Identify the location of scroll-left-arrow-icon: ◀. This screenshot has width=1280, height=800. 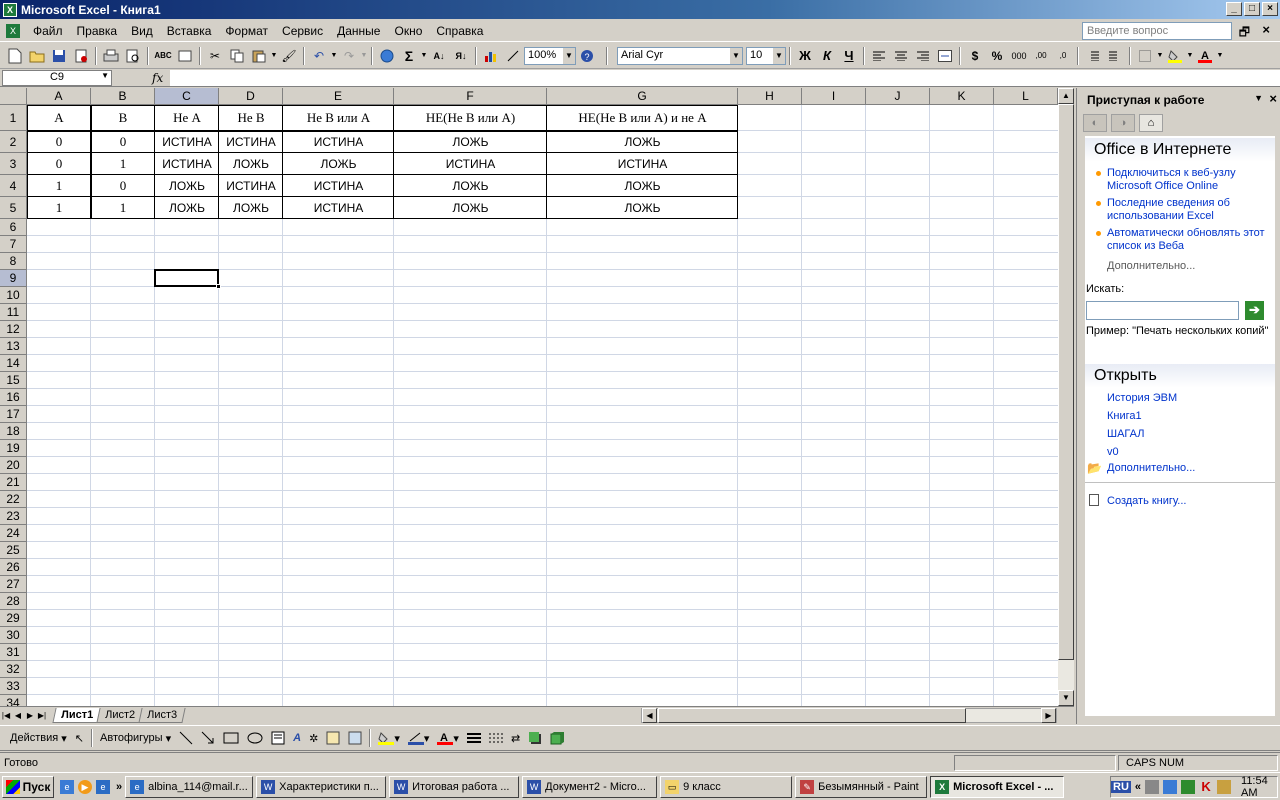
(649, 715).